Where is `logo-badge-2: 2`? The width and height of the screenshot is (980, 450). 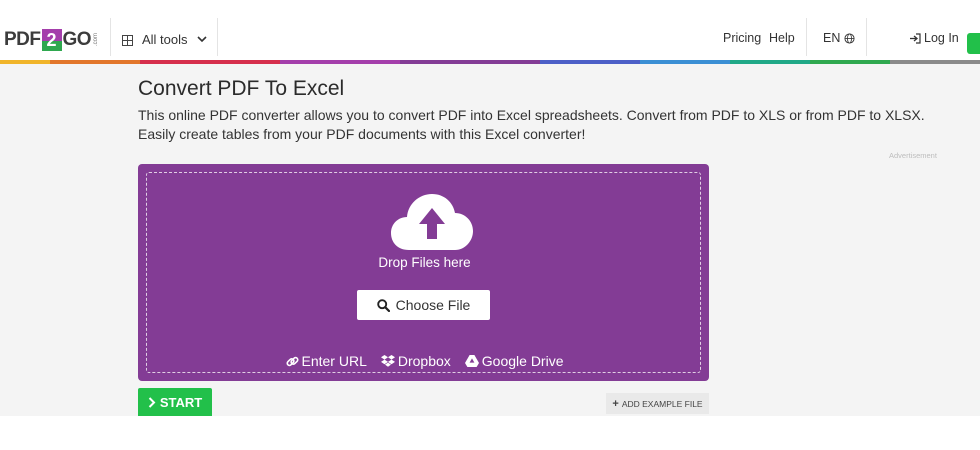 logo-badge-2: 2 is located at coordinates (51, 40).